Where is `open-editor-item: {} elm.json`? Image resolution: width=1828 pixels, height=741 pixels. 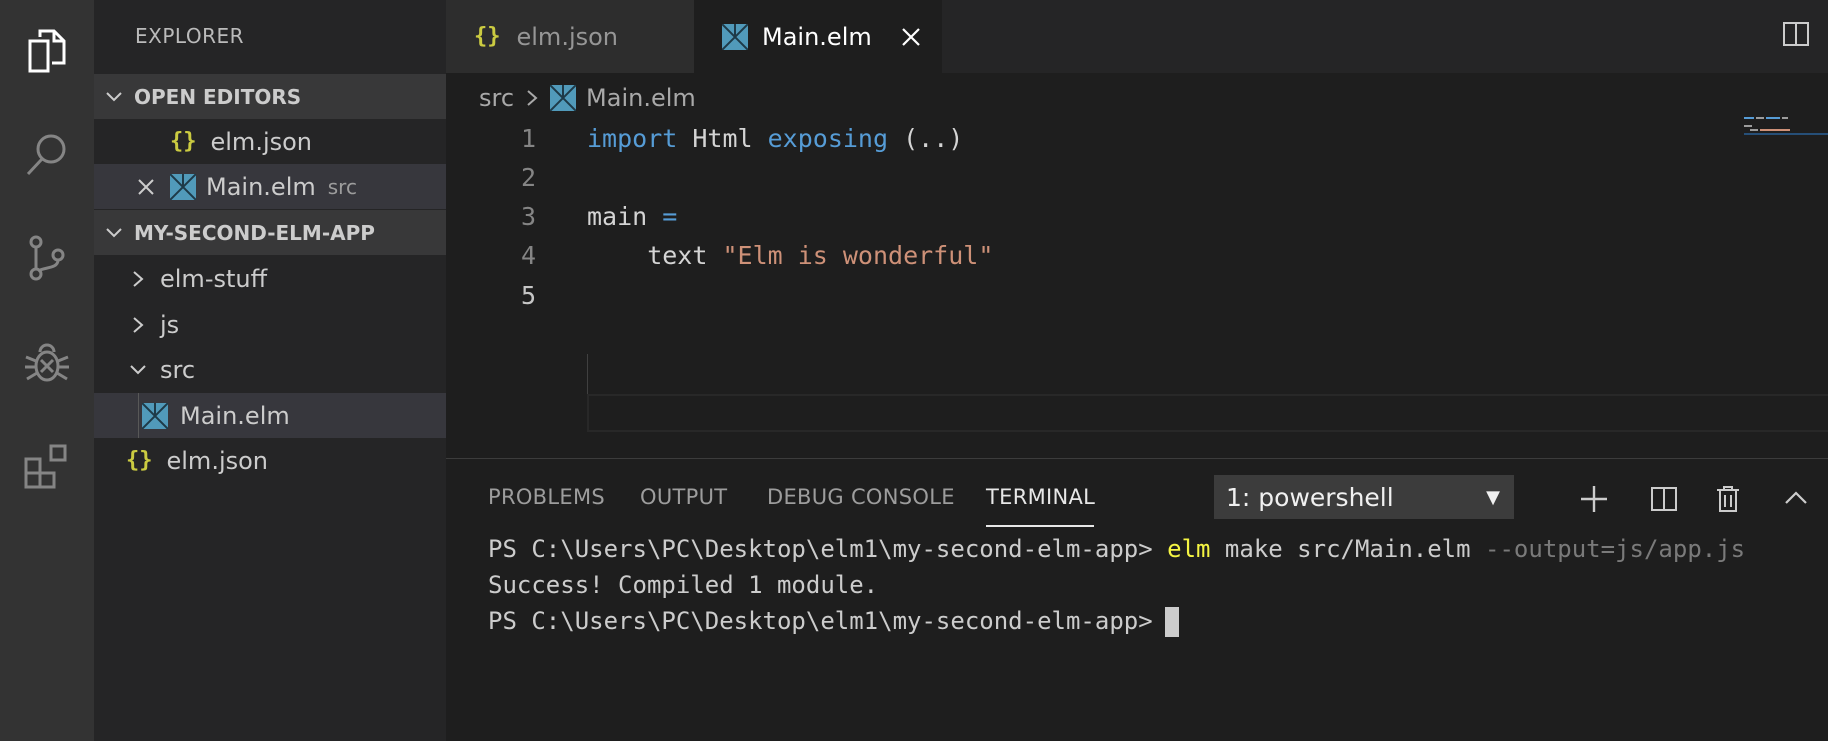 open-editor-item: {} elm.json is located at coordinates (270, 141).